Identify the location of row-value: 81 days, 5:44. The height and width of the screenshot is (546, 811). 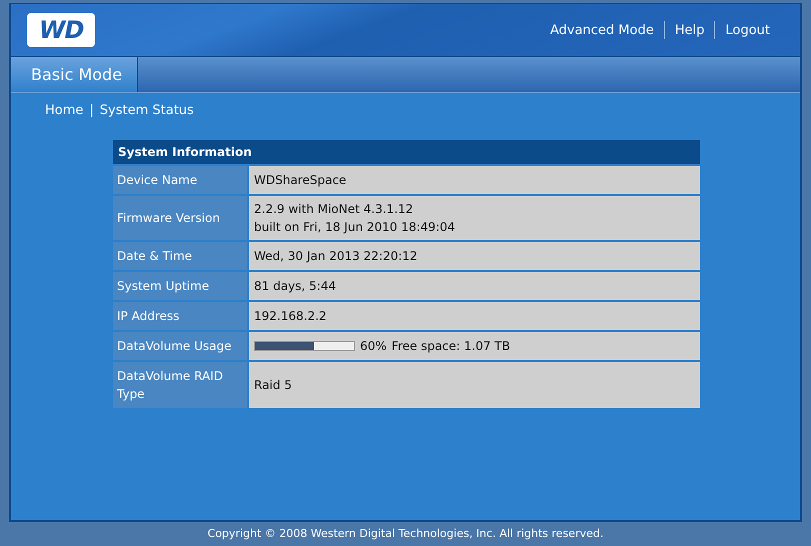
(474, 286).